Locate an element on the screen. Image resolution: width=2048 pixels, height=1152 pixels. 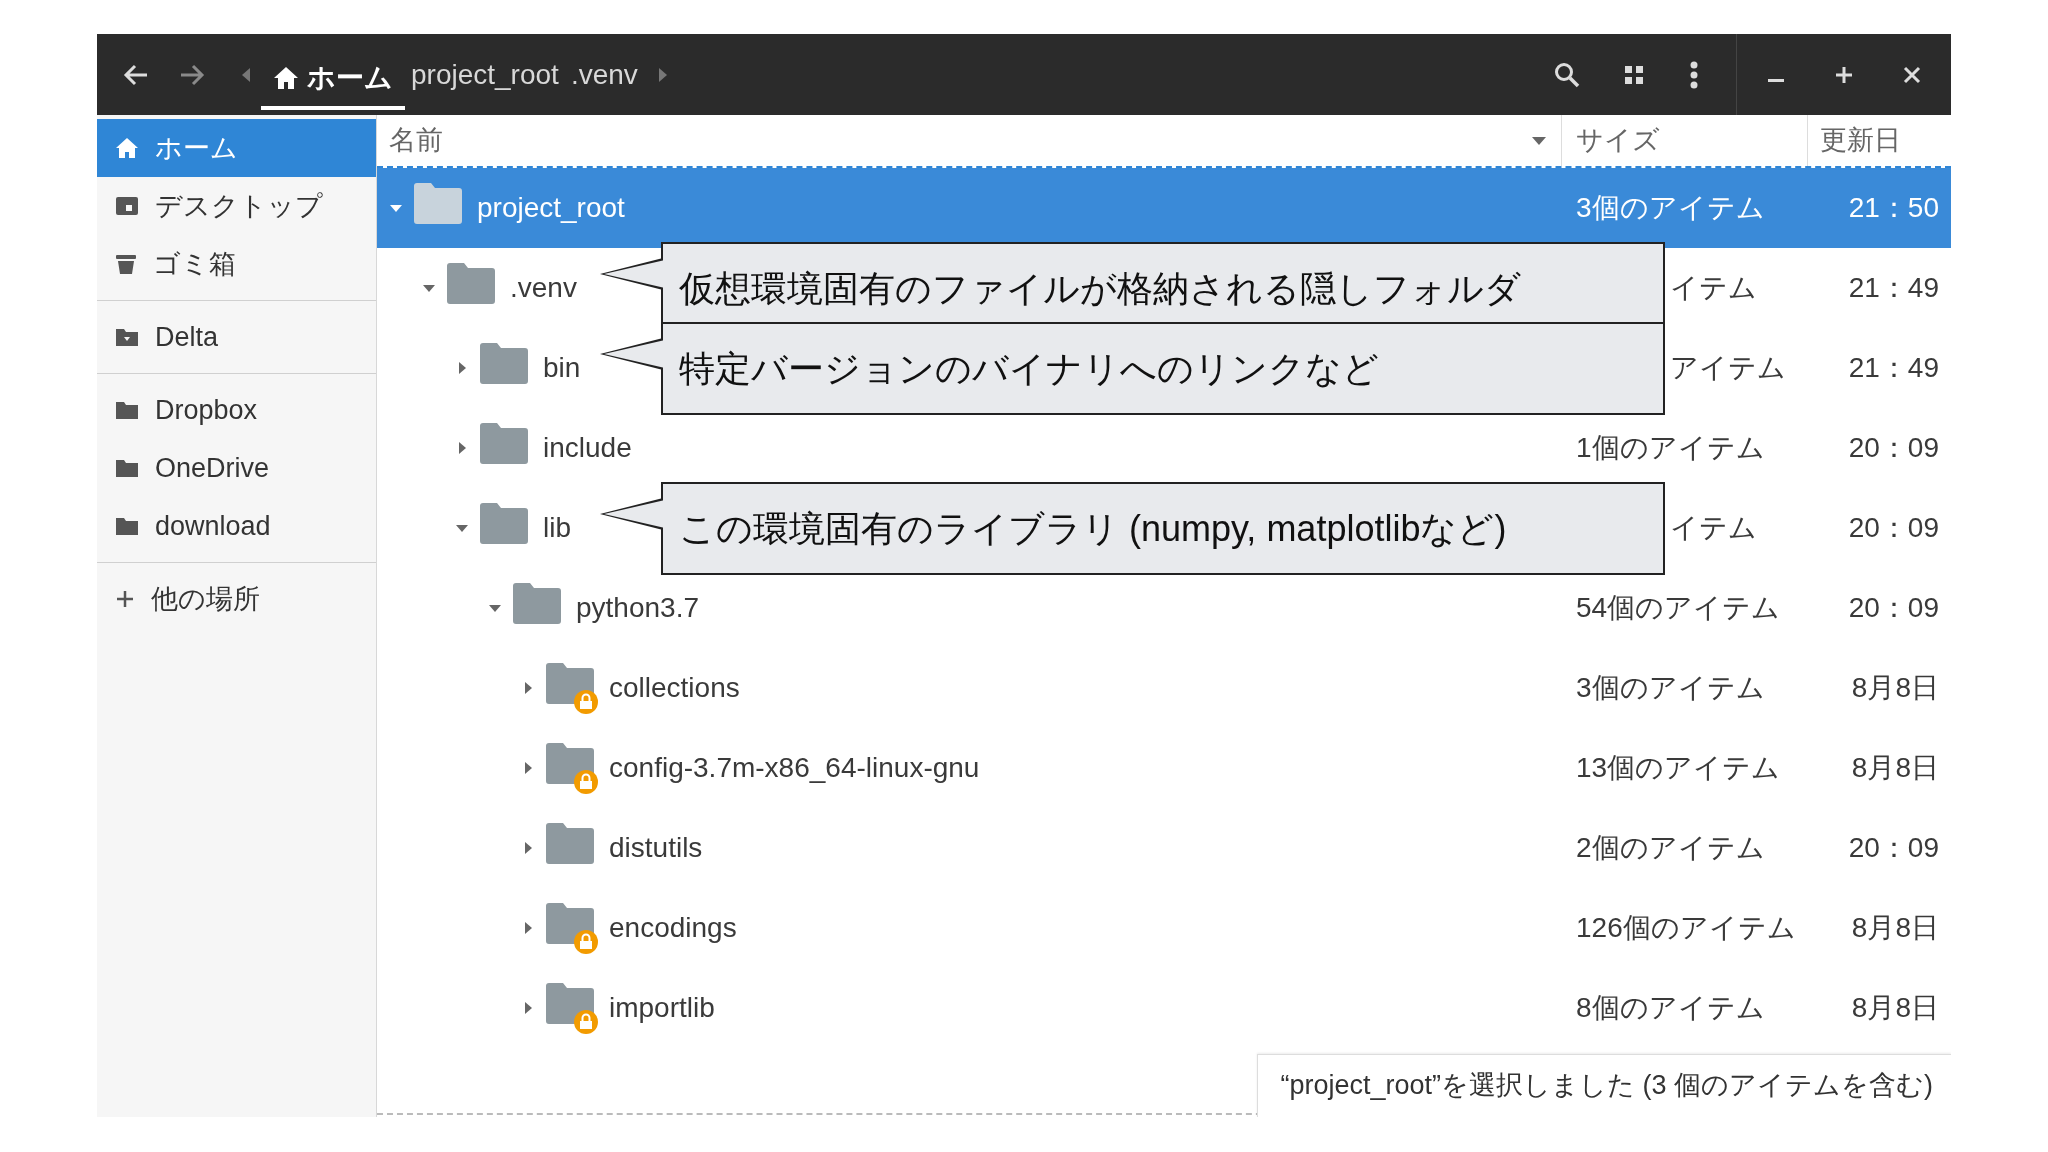
file-name: importlib is located at coordinates (662, 1008).